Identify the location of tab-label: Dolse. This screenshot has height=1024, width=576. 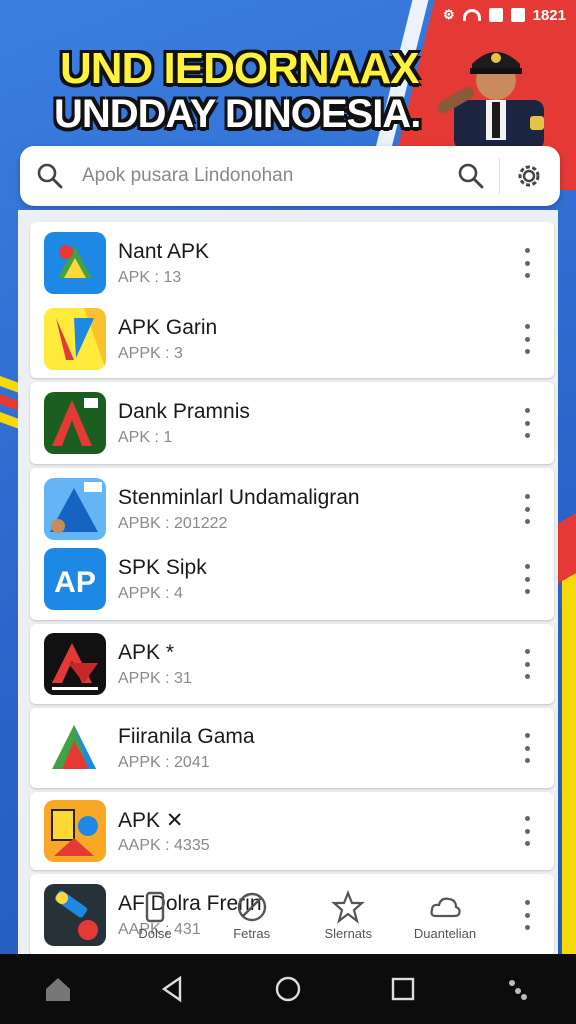
(155, 933).